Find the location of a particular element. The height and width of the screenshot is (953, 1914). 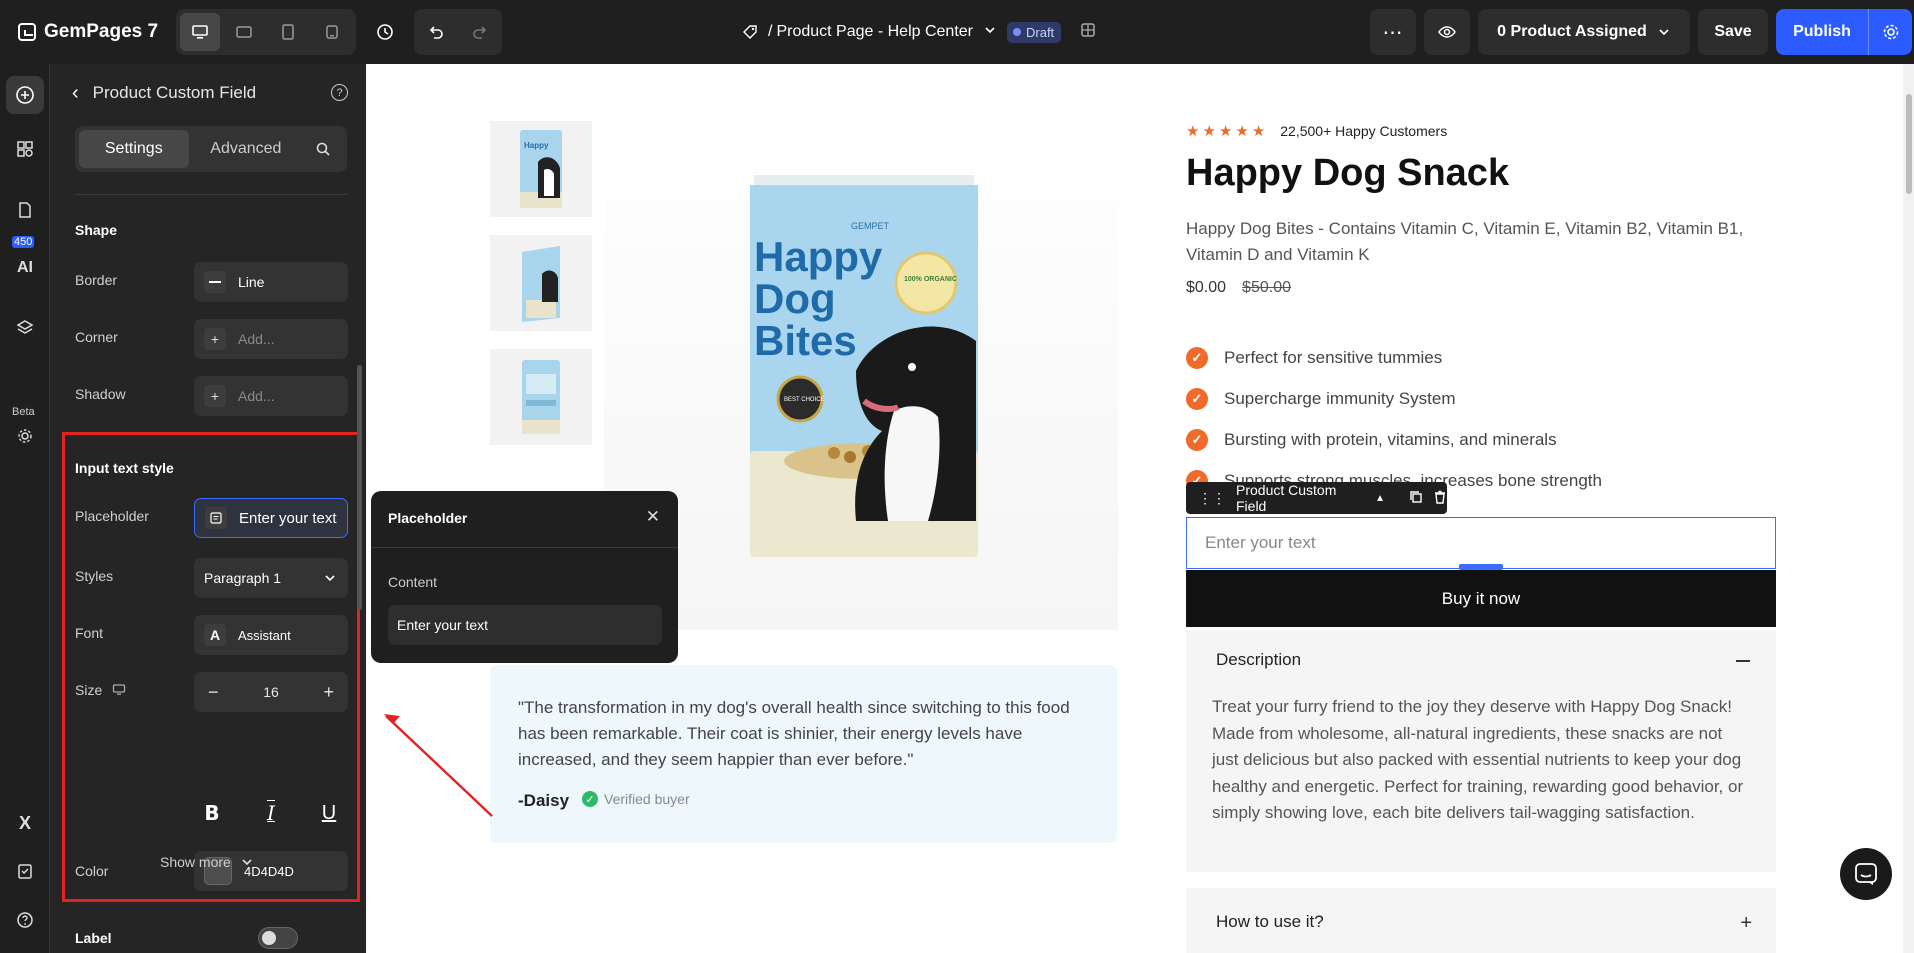

panel-search-button is located at coordinates (323, 149).